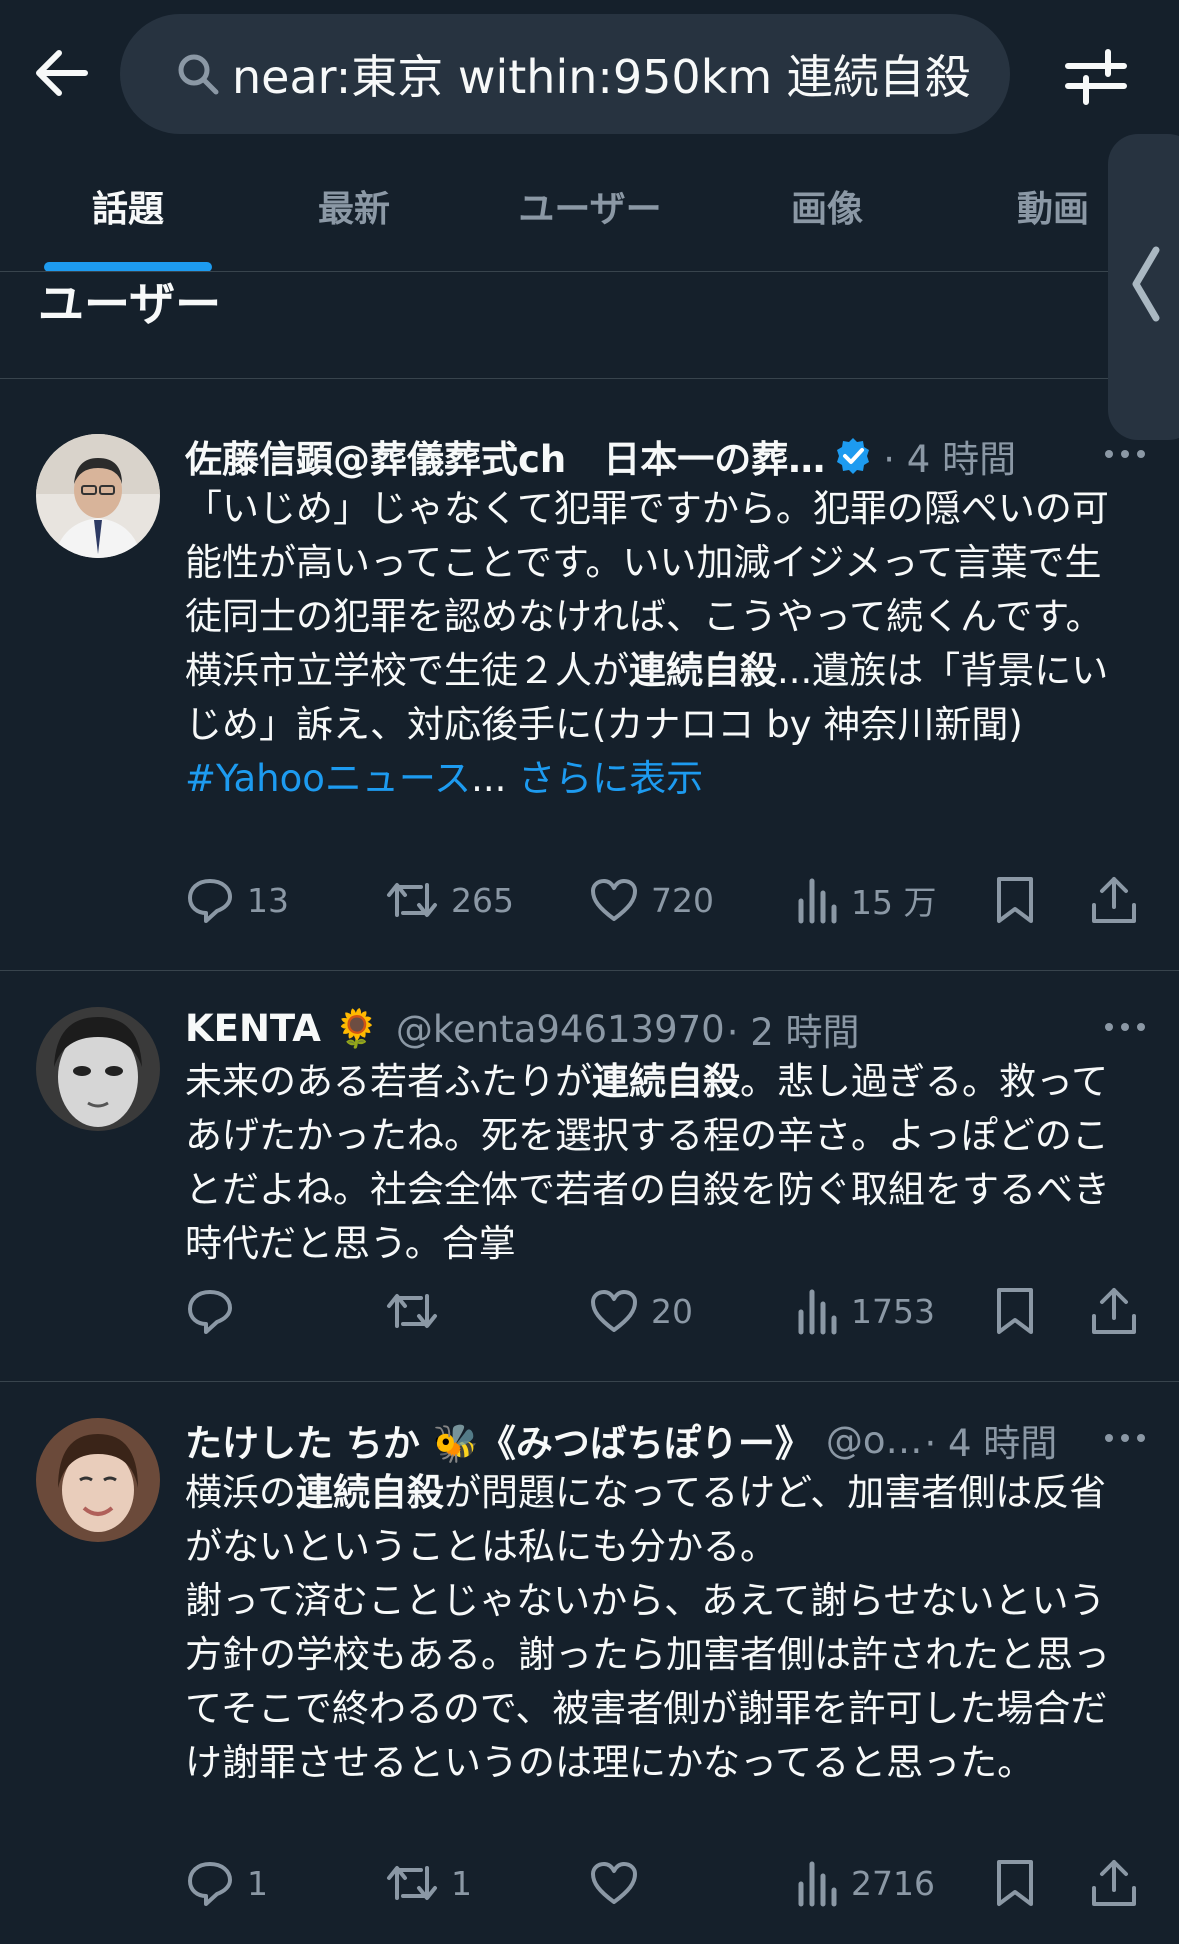 This screenshot has height=1944, width=1179. Describe the element at coordinates (853, 456) in the screenshot. I see `verified-badge-icon` at that location.